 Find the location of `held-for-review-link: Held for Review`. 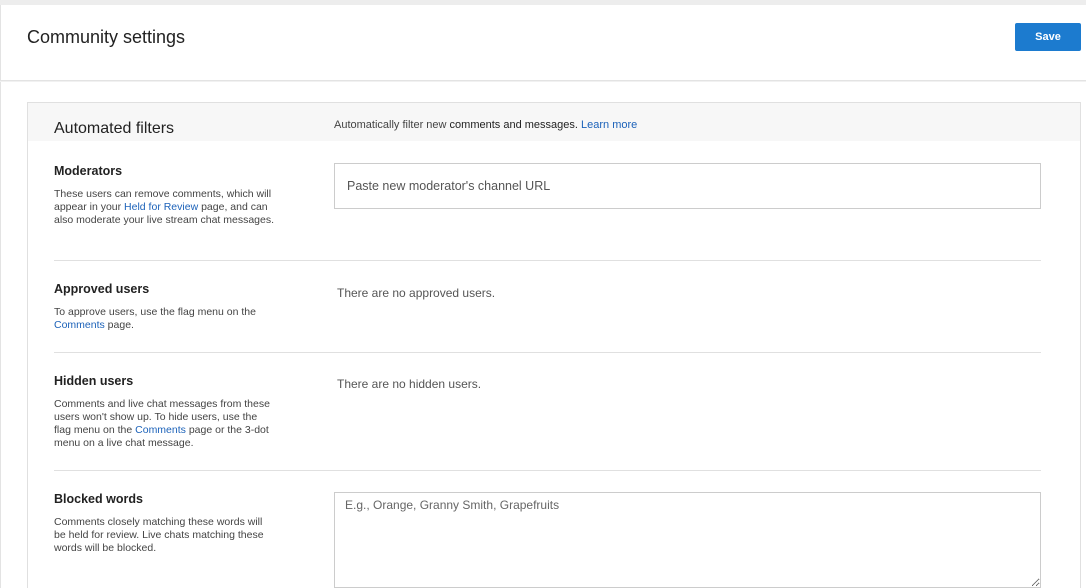

held-for-review-link: Held for Review is located at coordinates (161, 207).